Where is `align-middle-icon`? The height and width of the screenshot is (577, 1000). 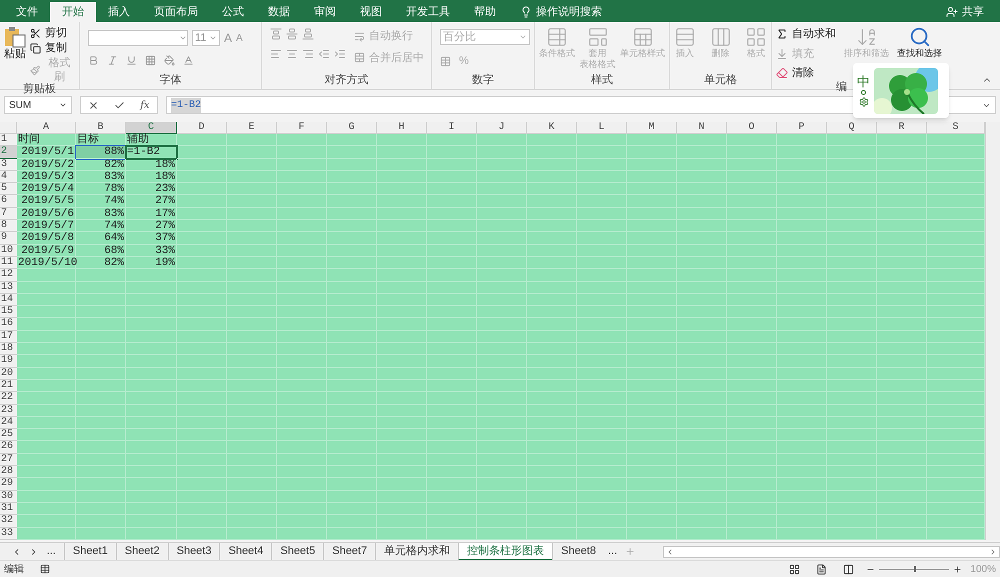
align-middle-icon is located at coordinates (292, 34).